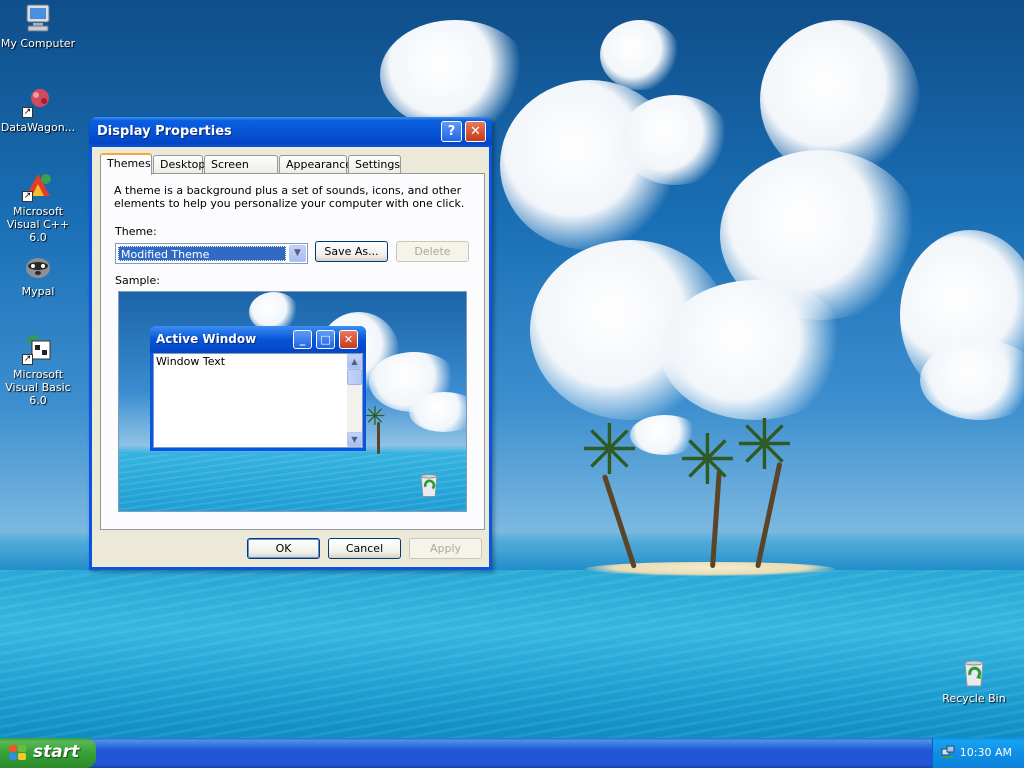 The height and width of the screenshot is (768, 1024). Describe the element at coordinates (325, 339) in the screenshot. I see `maximize-icon: □` at that location.